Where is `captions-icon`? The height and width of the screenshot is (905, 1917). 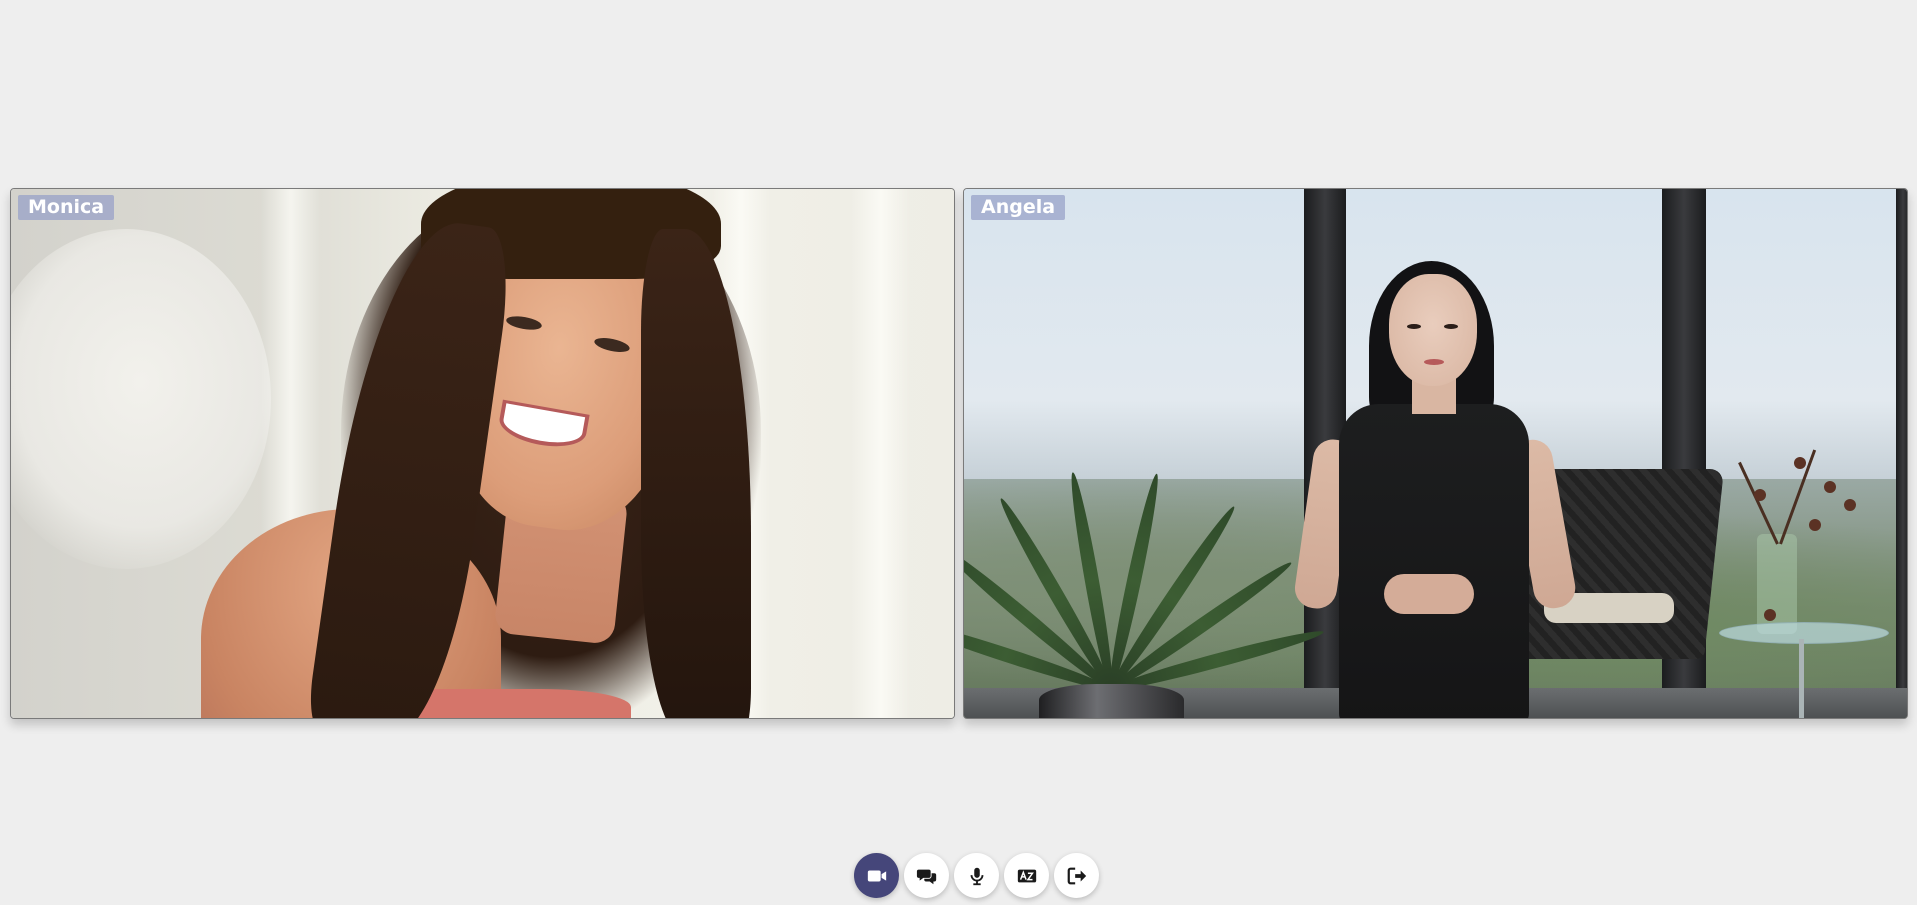
captions-icon is located at coordinates (1026, 875).